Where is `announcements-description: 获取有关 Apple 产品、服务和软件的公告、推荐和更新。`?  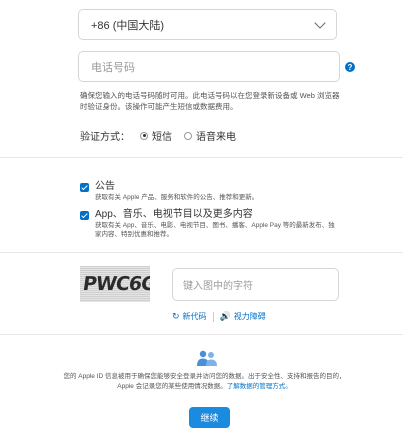 announcements-description: 获取有关 Apple 产品、服务和软件的公告、推荐和更新。 is located at coordinates (177, 197).